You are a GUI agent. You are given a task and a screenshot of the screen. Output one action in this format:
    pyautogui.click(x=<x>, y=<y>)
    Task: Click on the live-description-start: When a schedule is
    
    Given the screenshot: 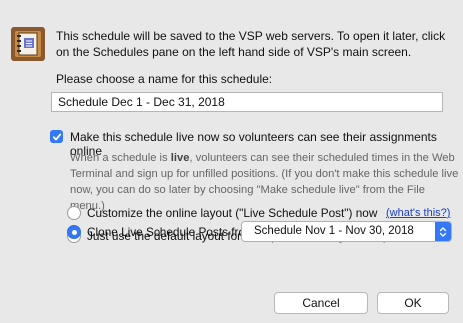 What is the action you would take?
    pyautogui.click(x=120, y=158)
    